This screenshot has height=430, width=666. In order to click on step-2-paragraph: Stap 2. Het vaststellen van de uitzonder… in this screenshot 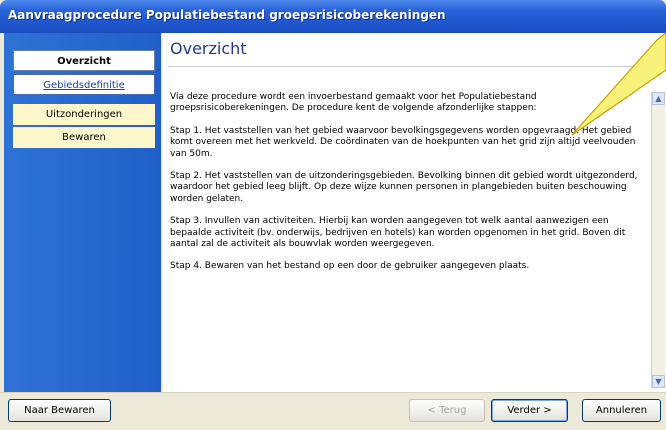, I will do `click(404, 187)`.